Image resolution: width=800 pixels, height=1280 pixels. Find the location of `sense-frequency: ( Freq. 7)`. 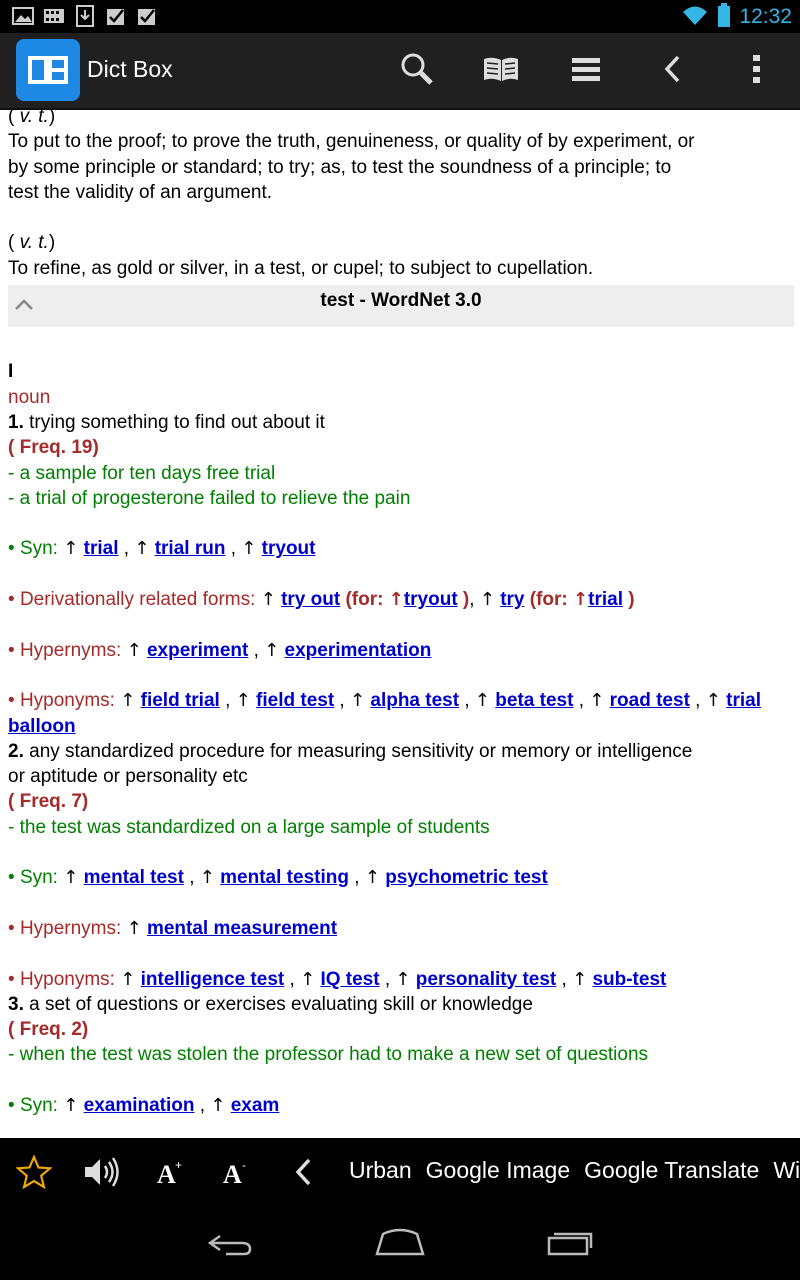

sense-frequency: ( Freq. 7) is located at coordinates (48, 802).